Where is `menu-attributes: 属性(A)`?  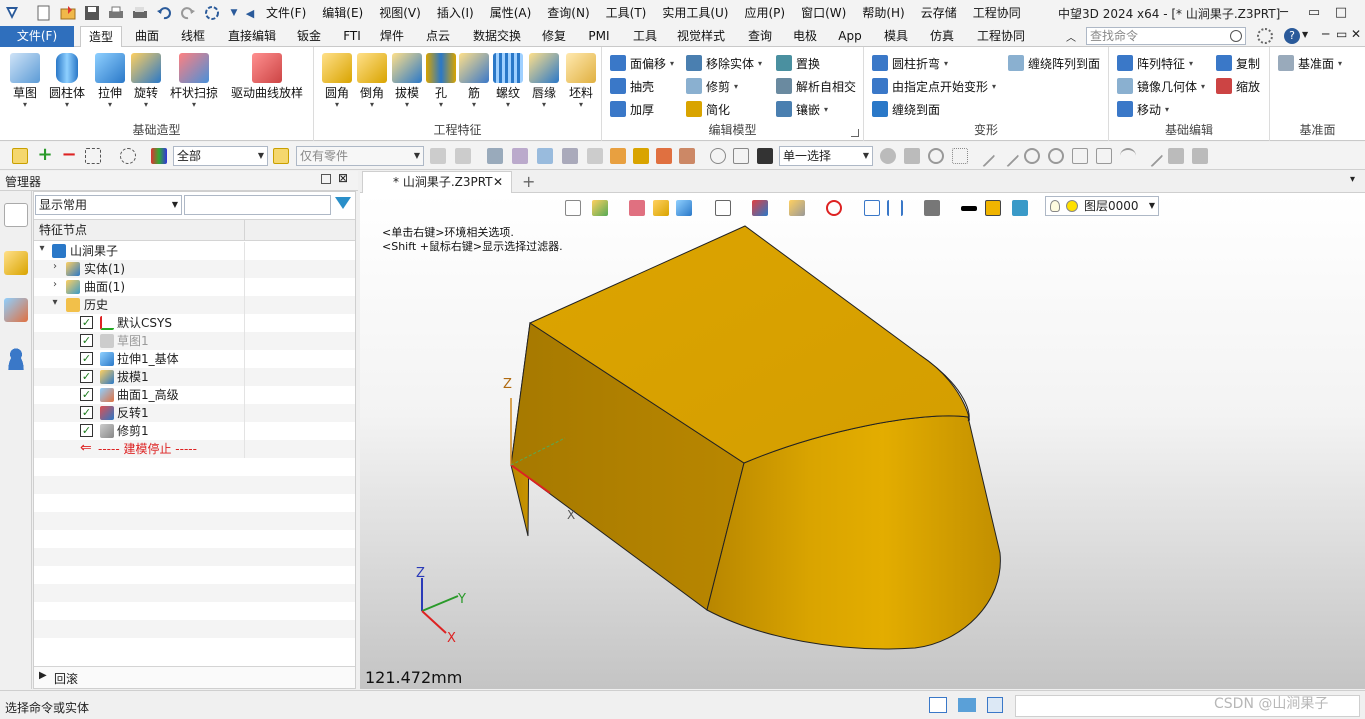 menu-attributes: 属性(A) is located at coordinates (511, 13).